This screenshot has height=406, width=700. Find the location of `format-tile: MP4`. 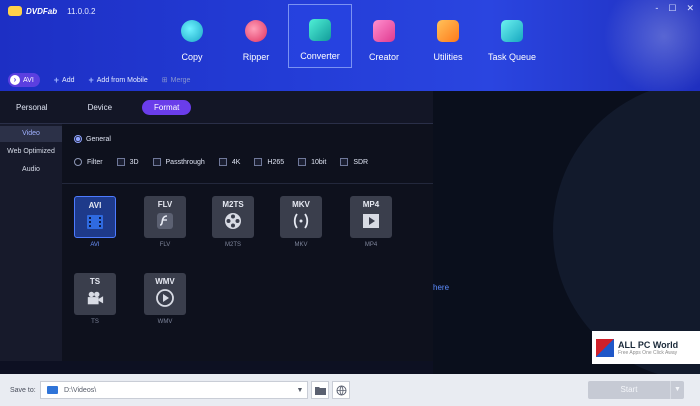

format-tile: MP4 is located at coordinates (371, 217).